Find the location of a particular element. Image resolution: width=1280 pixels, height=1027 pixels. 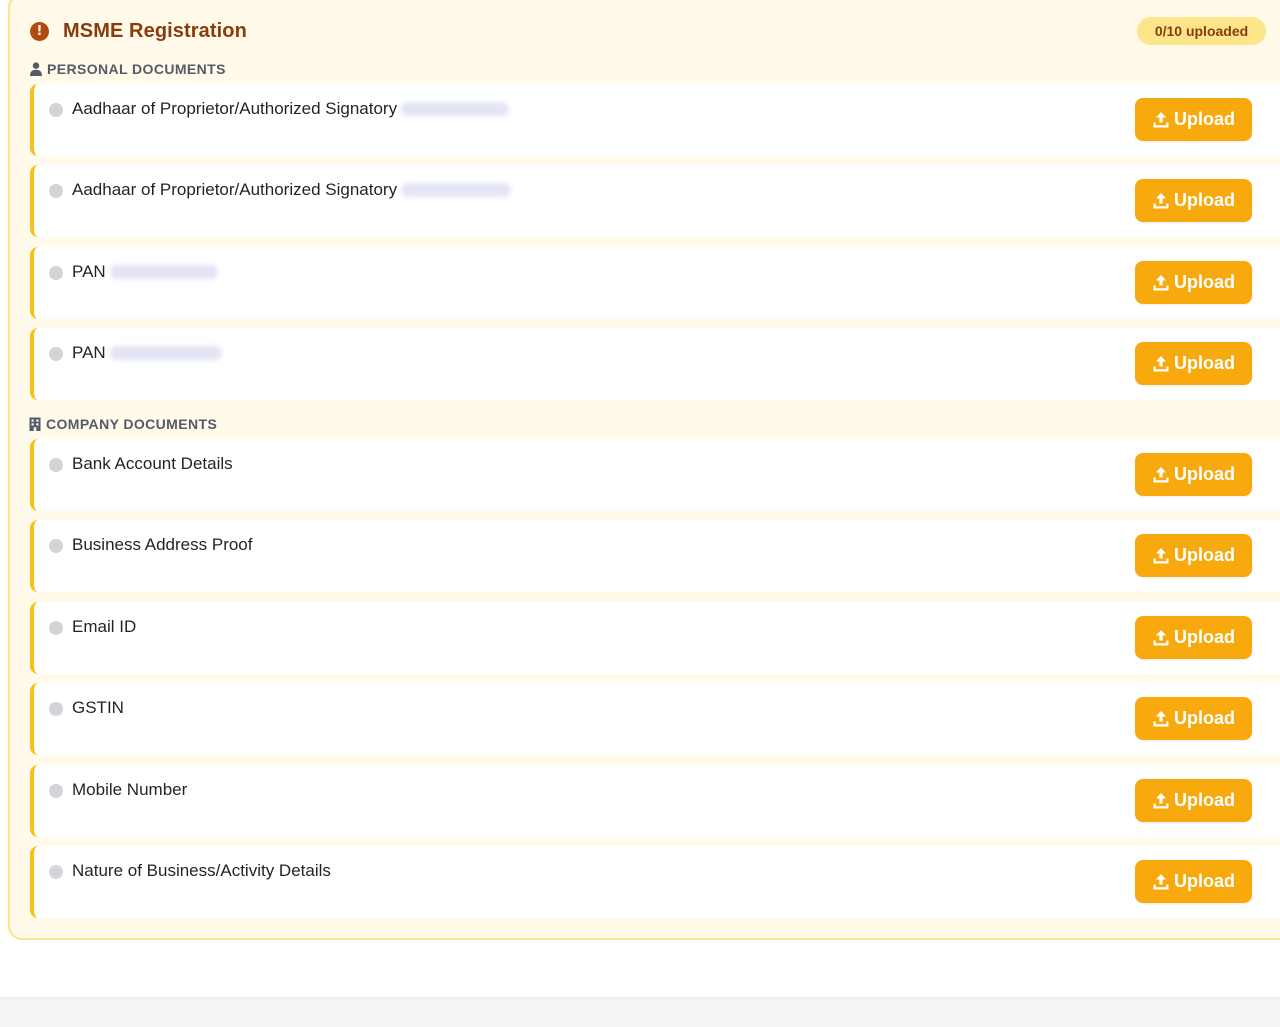

document-label-text: Business Address Proof is located at coordinates (162, 544).